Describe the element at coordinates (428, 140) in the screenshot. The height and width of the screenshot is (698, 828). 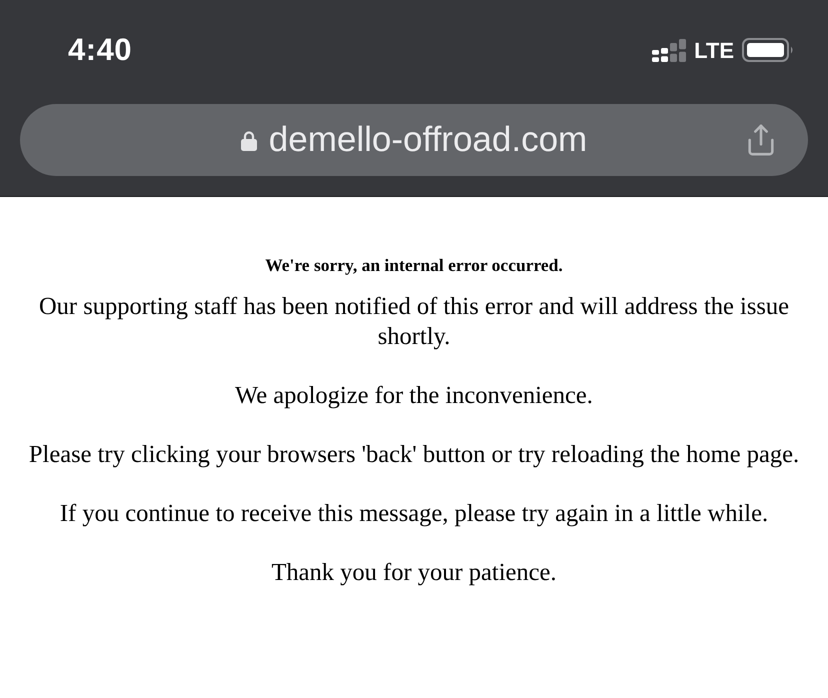
I see `url-text: demello-offroad.com` at that location.